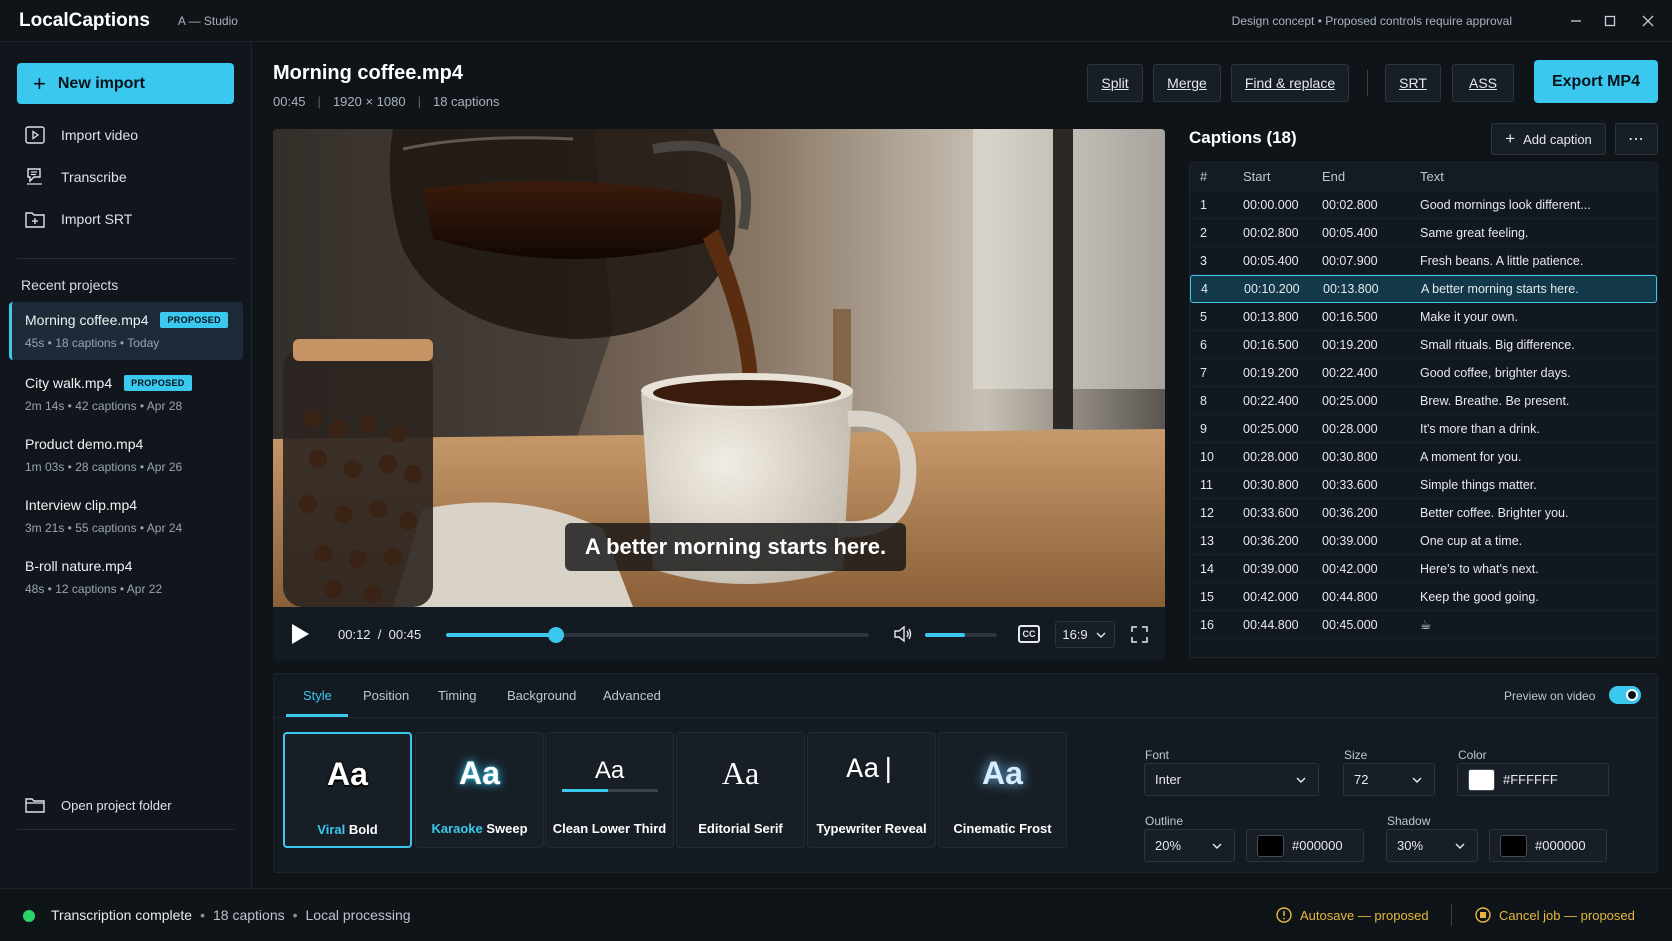 This screenshot has height=941, width=1672. I want to click on sidebar-item-transcribe: Transcribe, so click(76, 177).